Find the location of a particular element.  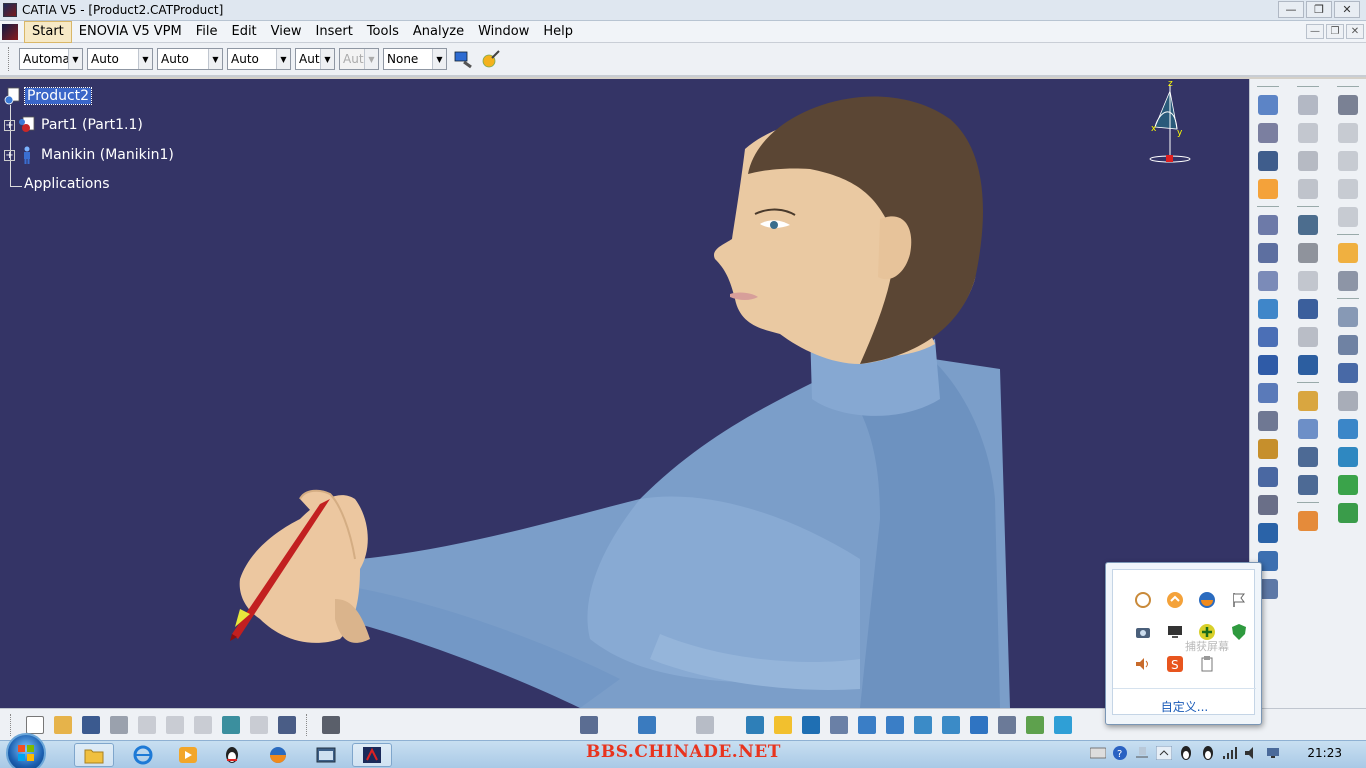

catia-app-icon is located at coordinates (10, 10).